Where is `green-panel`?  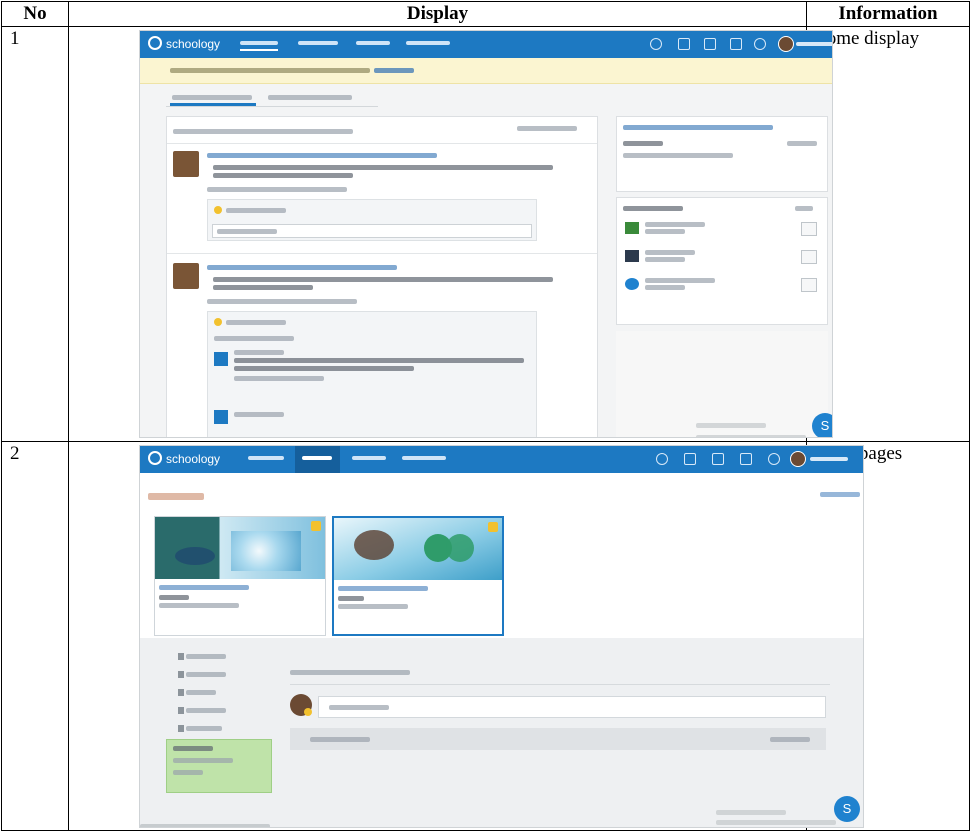
green-panel is located at coordinates (219, 766).